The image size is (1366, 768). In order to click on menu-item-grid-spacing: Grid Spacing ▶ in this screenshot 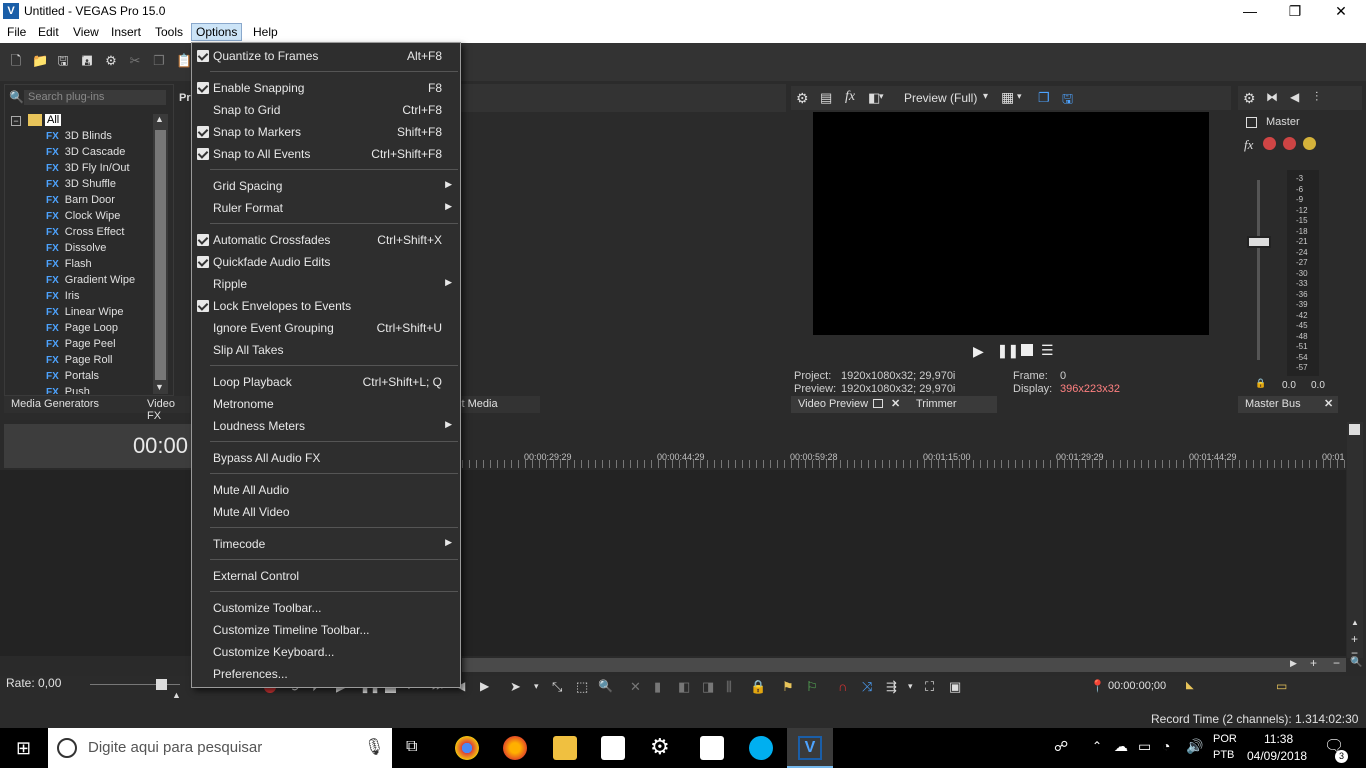, I will do `click(326, 186)`.